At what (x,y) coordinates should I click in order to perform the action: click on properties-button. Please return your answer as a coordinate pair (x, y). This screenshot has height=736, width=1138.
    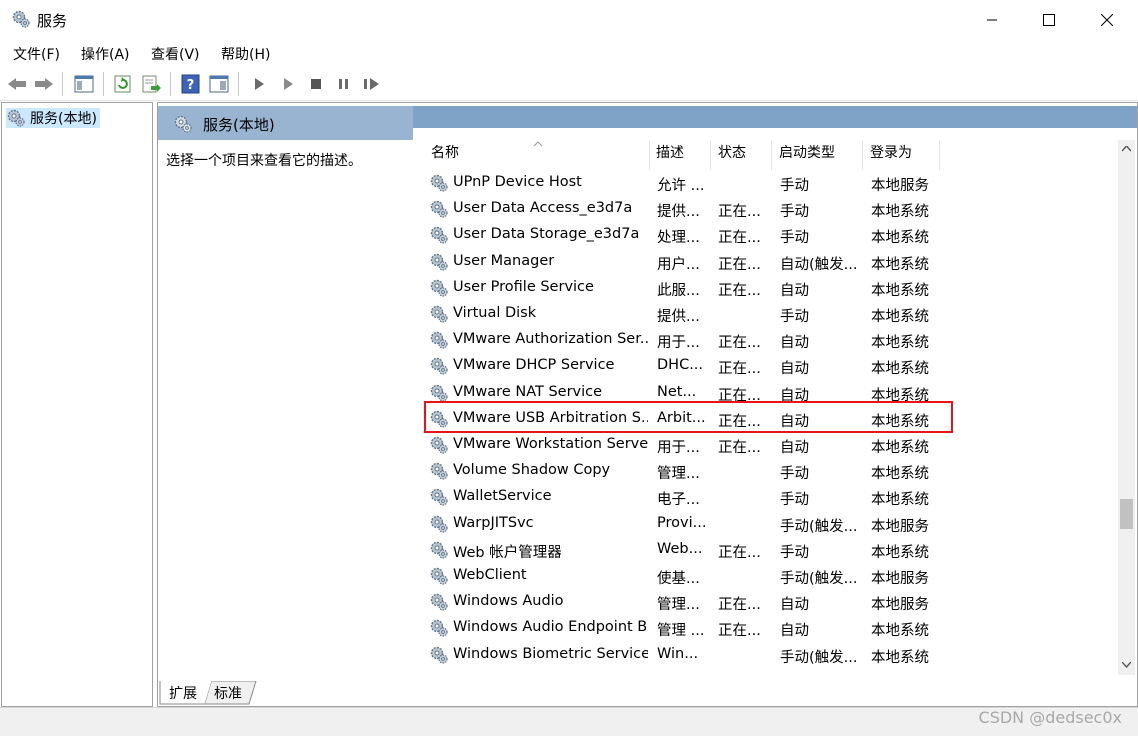
    Looking at the image, I should click on (219, 84).